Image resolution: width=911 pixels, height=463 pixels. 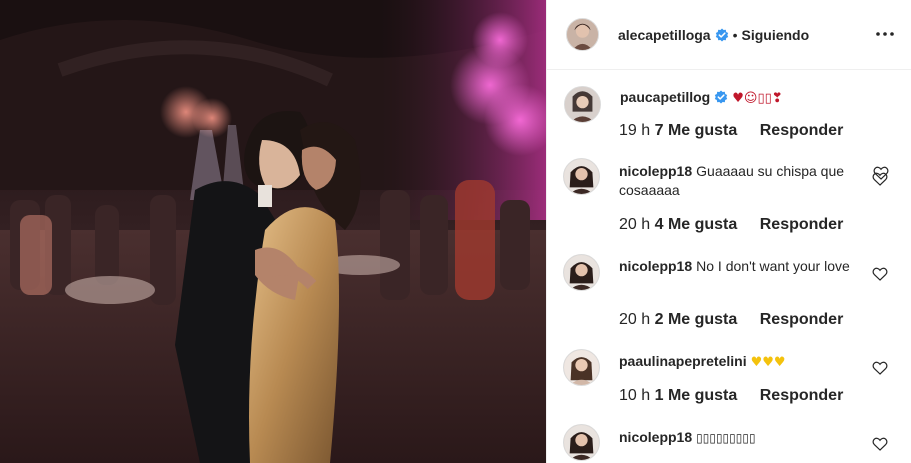 I want to click on reply-button: Responder, so click(x=802, y=130).